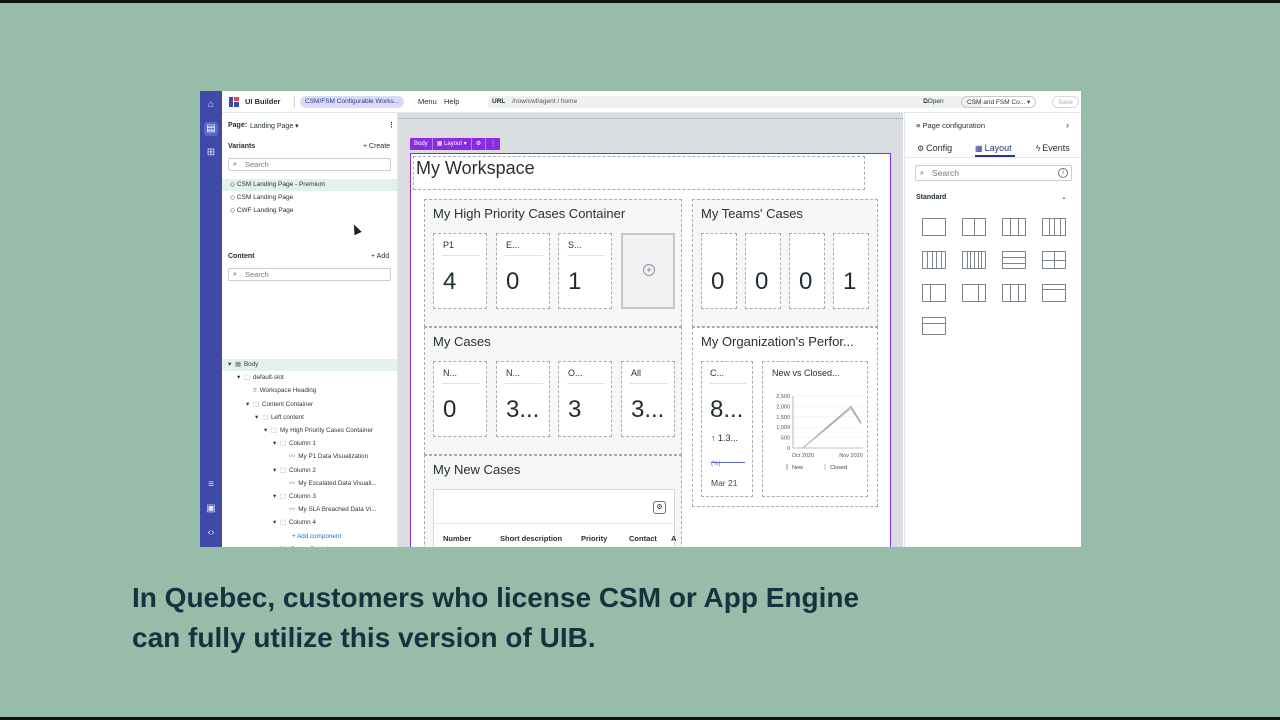 The height and width of the screenshot is (720, 1280). What do you see at coordinates (523, 271) in the screenshot?
I see `escalated-card: E... 0` at bounding box center [523, 271].